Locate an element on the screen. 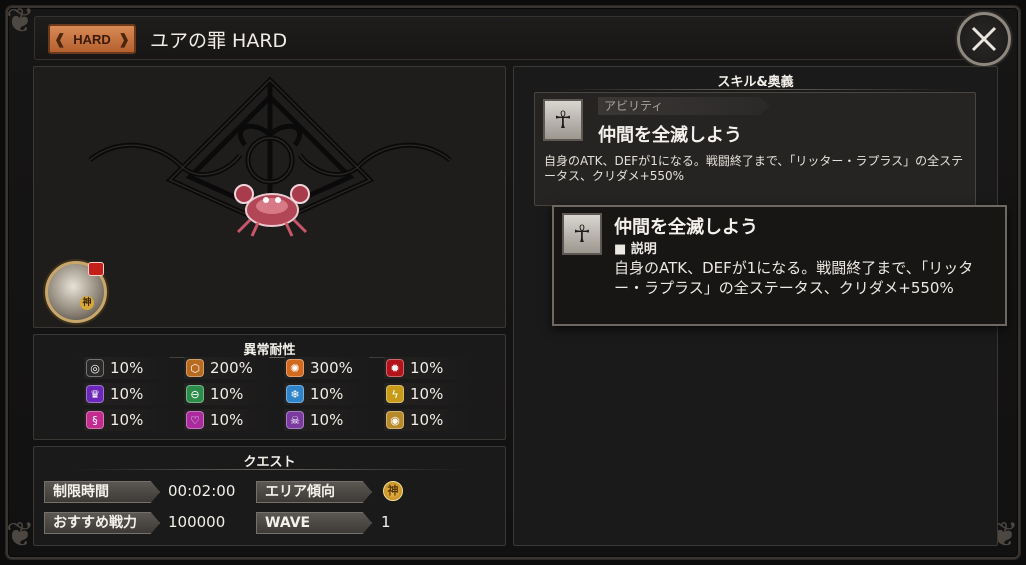 Image resolution: width=1026 pixels, height=565 pixels. crown-icon: ♛ is located at coordinates (95, 394).